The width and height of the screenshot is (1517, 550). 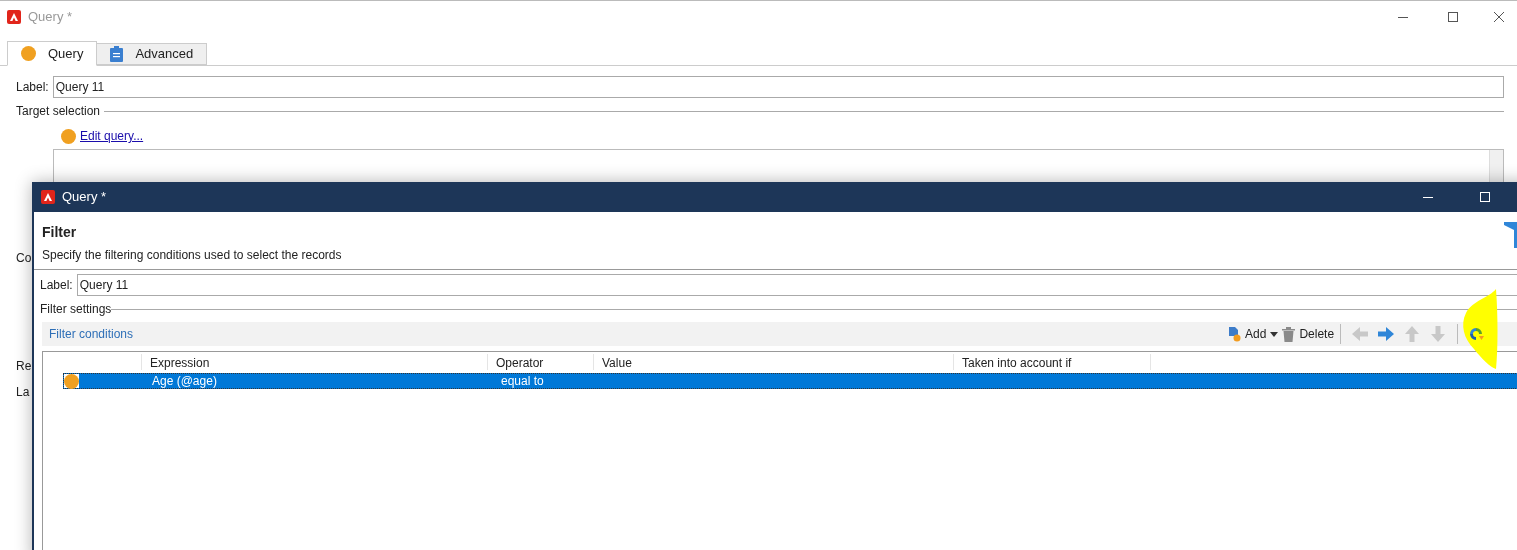 What do you see at coordinates (1476, 334) in the screenshot?
I see `refresh-icon` at bounding box center [1476, 334].